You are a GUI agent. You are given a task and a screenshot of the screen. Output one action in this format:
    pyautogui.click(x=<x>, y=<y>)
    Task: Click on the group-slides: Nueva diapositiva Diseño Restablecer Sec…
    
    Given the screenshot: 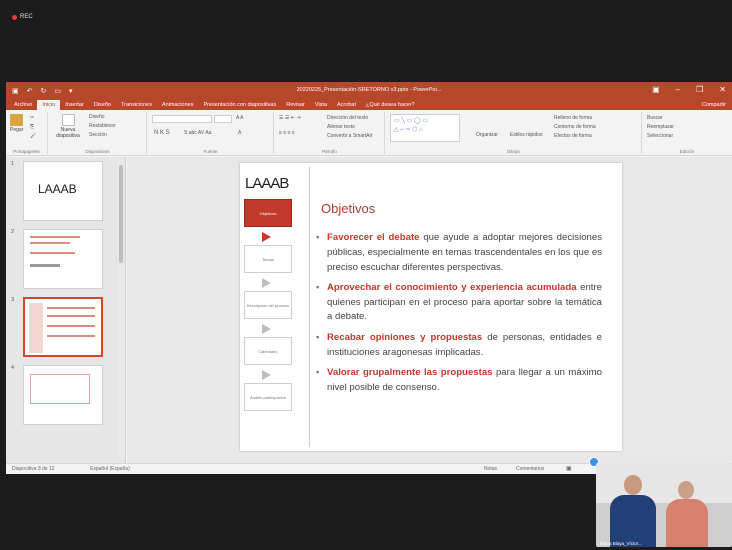 What is the action you would take?
    pyautogui.click(x=98, y=133)
    